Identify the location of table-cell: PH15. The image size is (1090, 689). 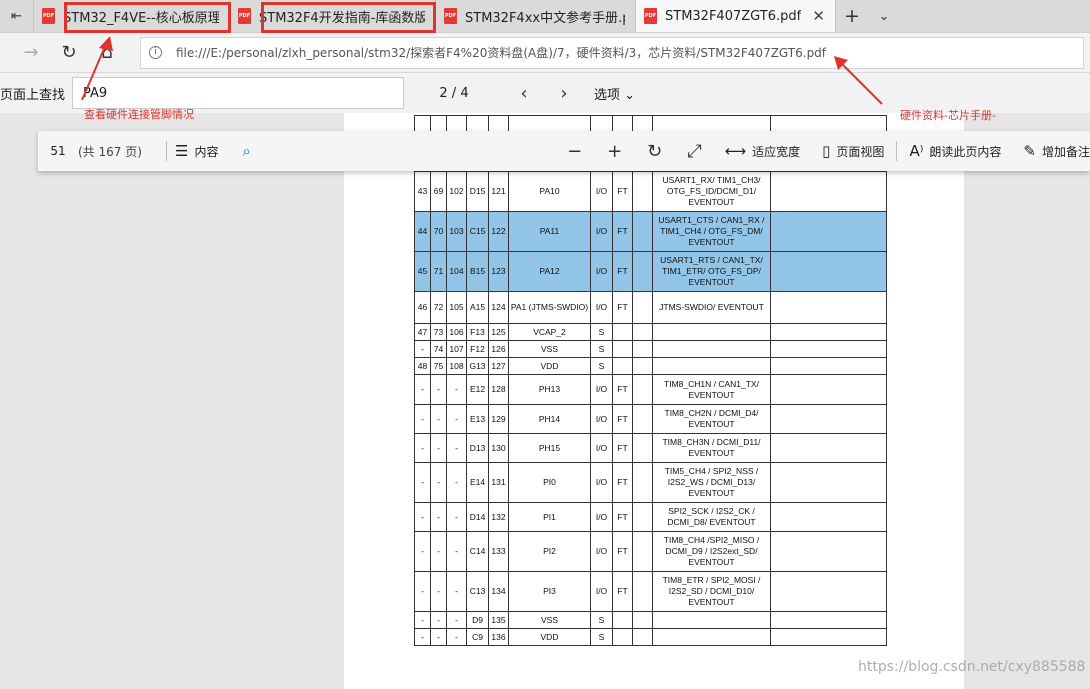
(549, 448).